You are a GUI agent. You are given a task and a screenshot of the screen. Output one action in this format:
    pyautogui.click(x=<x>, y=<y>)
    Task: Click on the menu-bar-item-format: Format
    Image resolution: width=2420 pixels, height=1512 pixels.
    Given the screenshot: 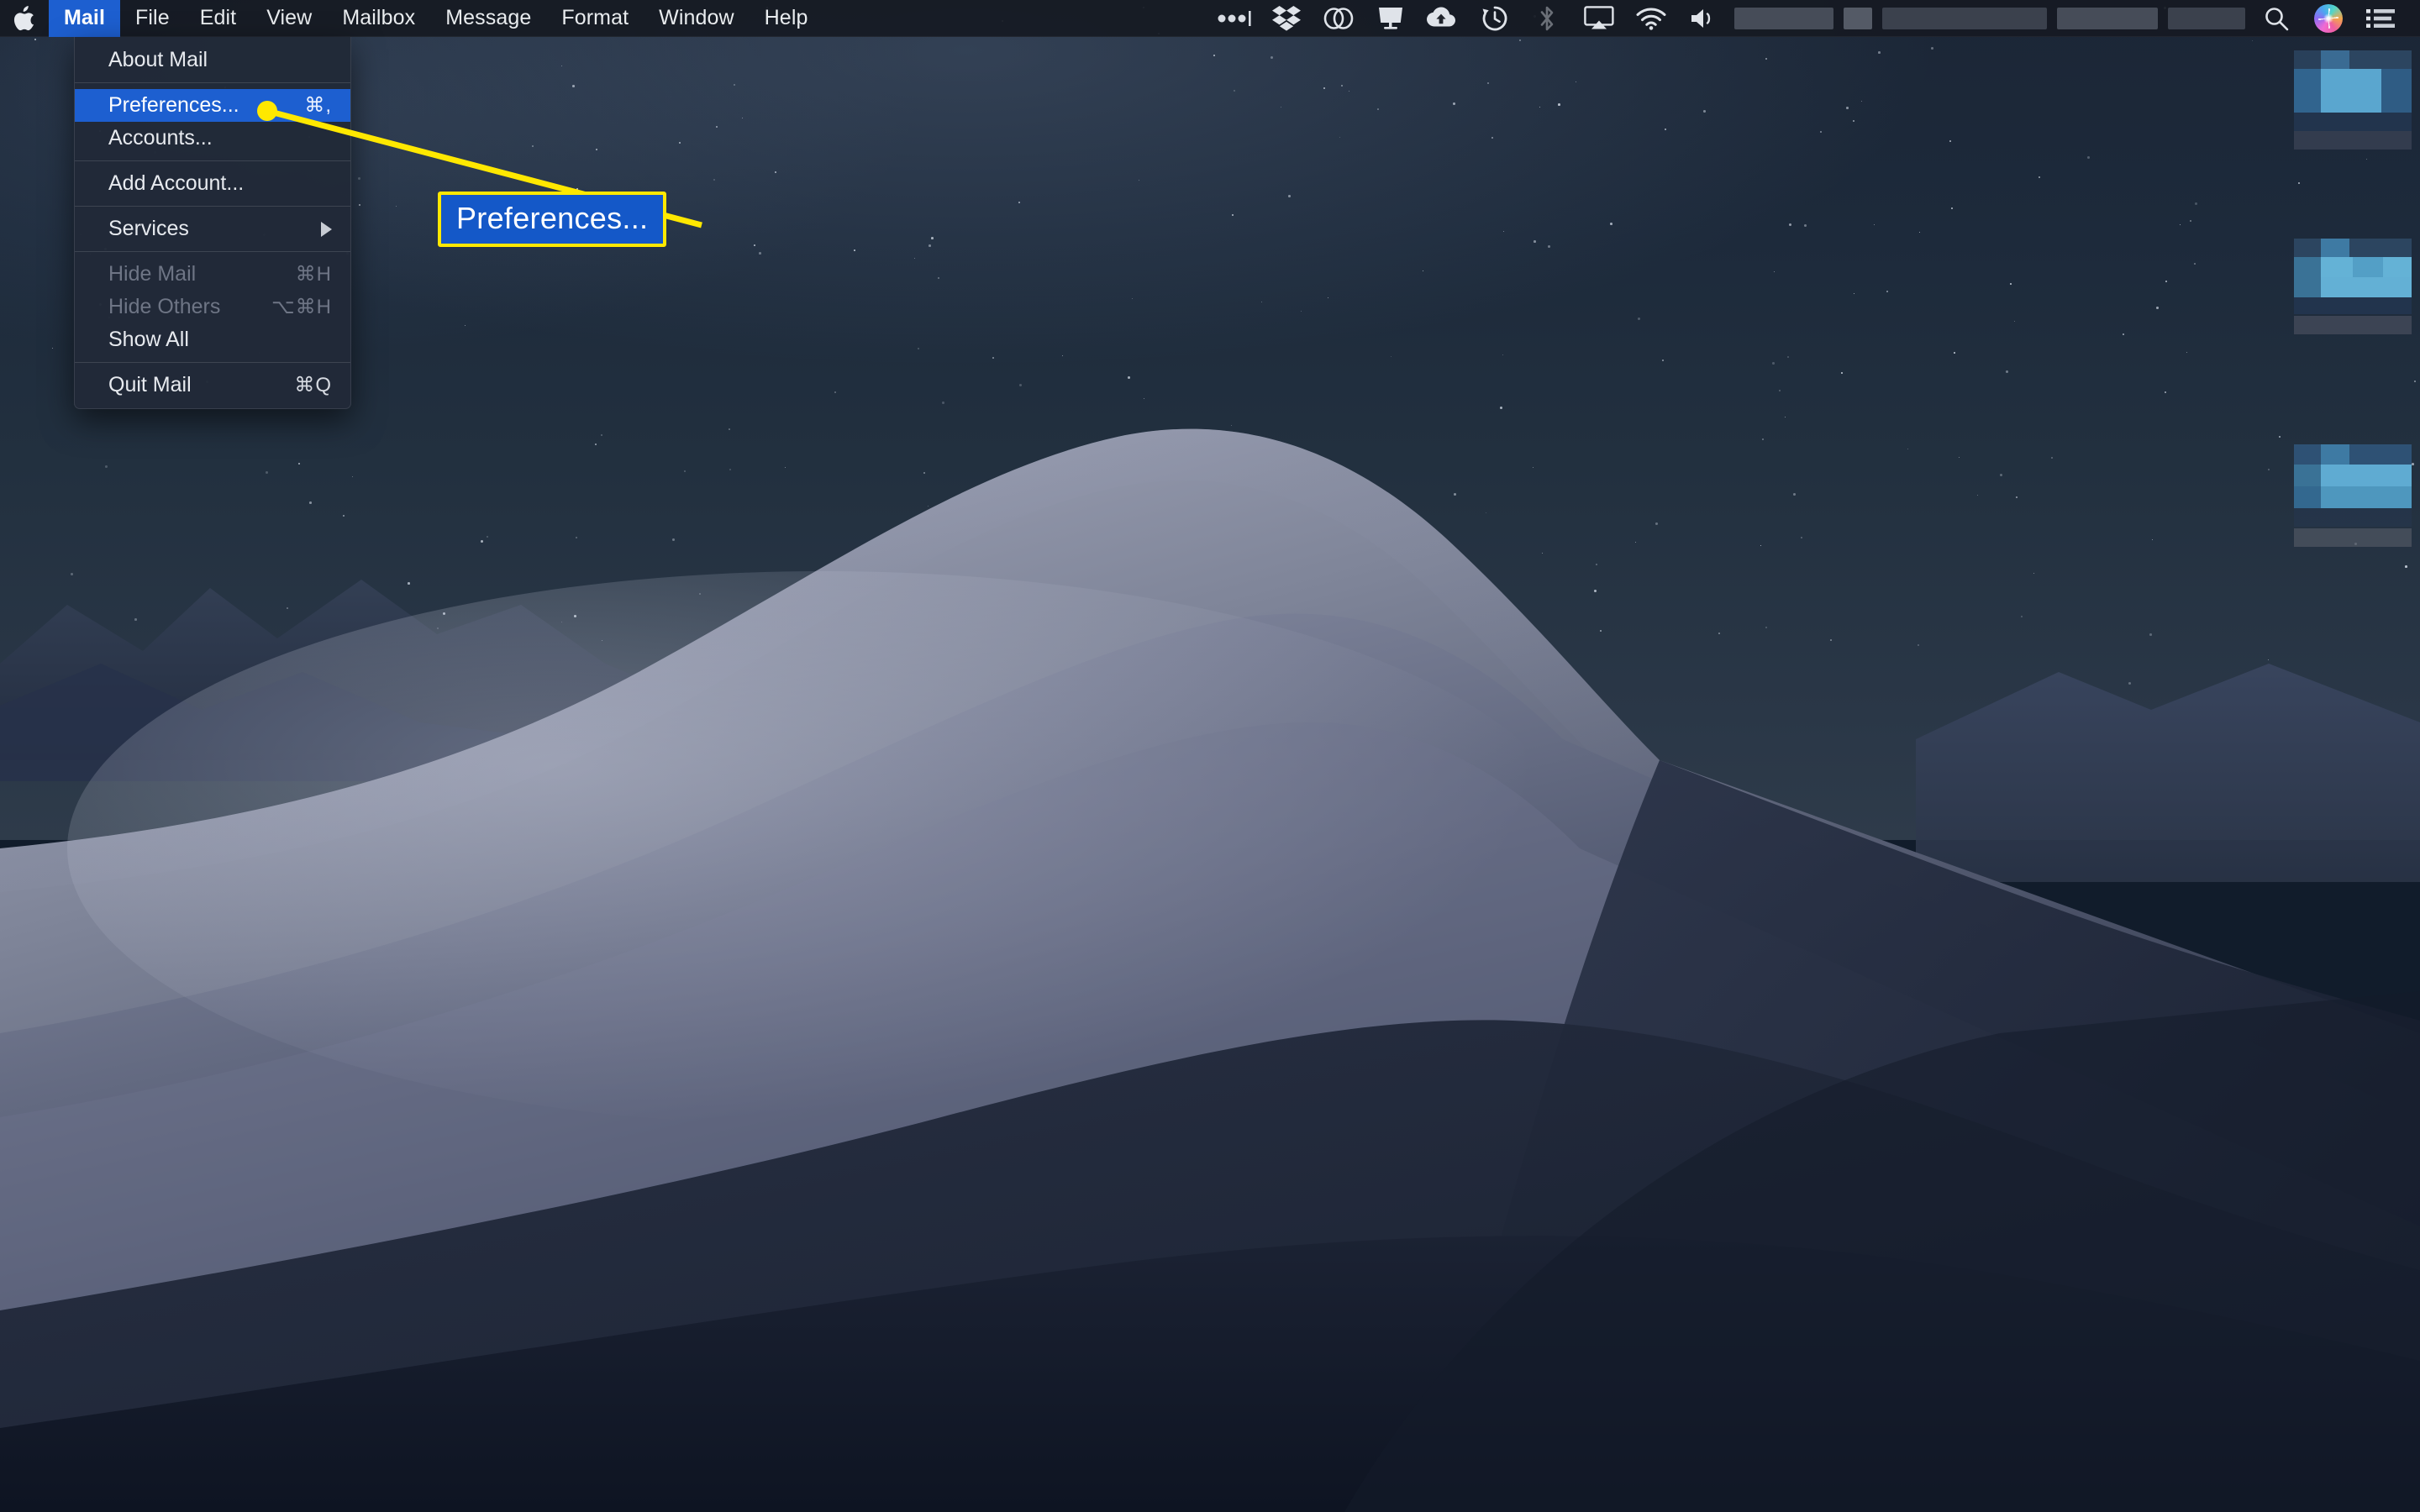 What is the action you would take?
    pyautogui.click(x=595, y=18)
    